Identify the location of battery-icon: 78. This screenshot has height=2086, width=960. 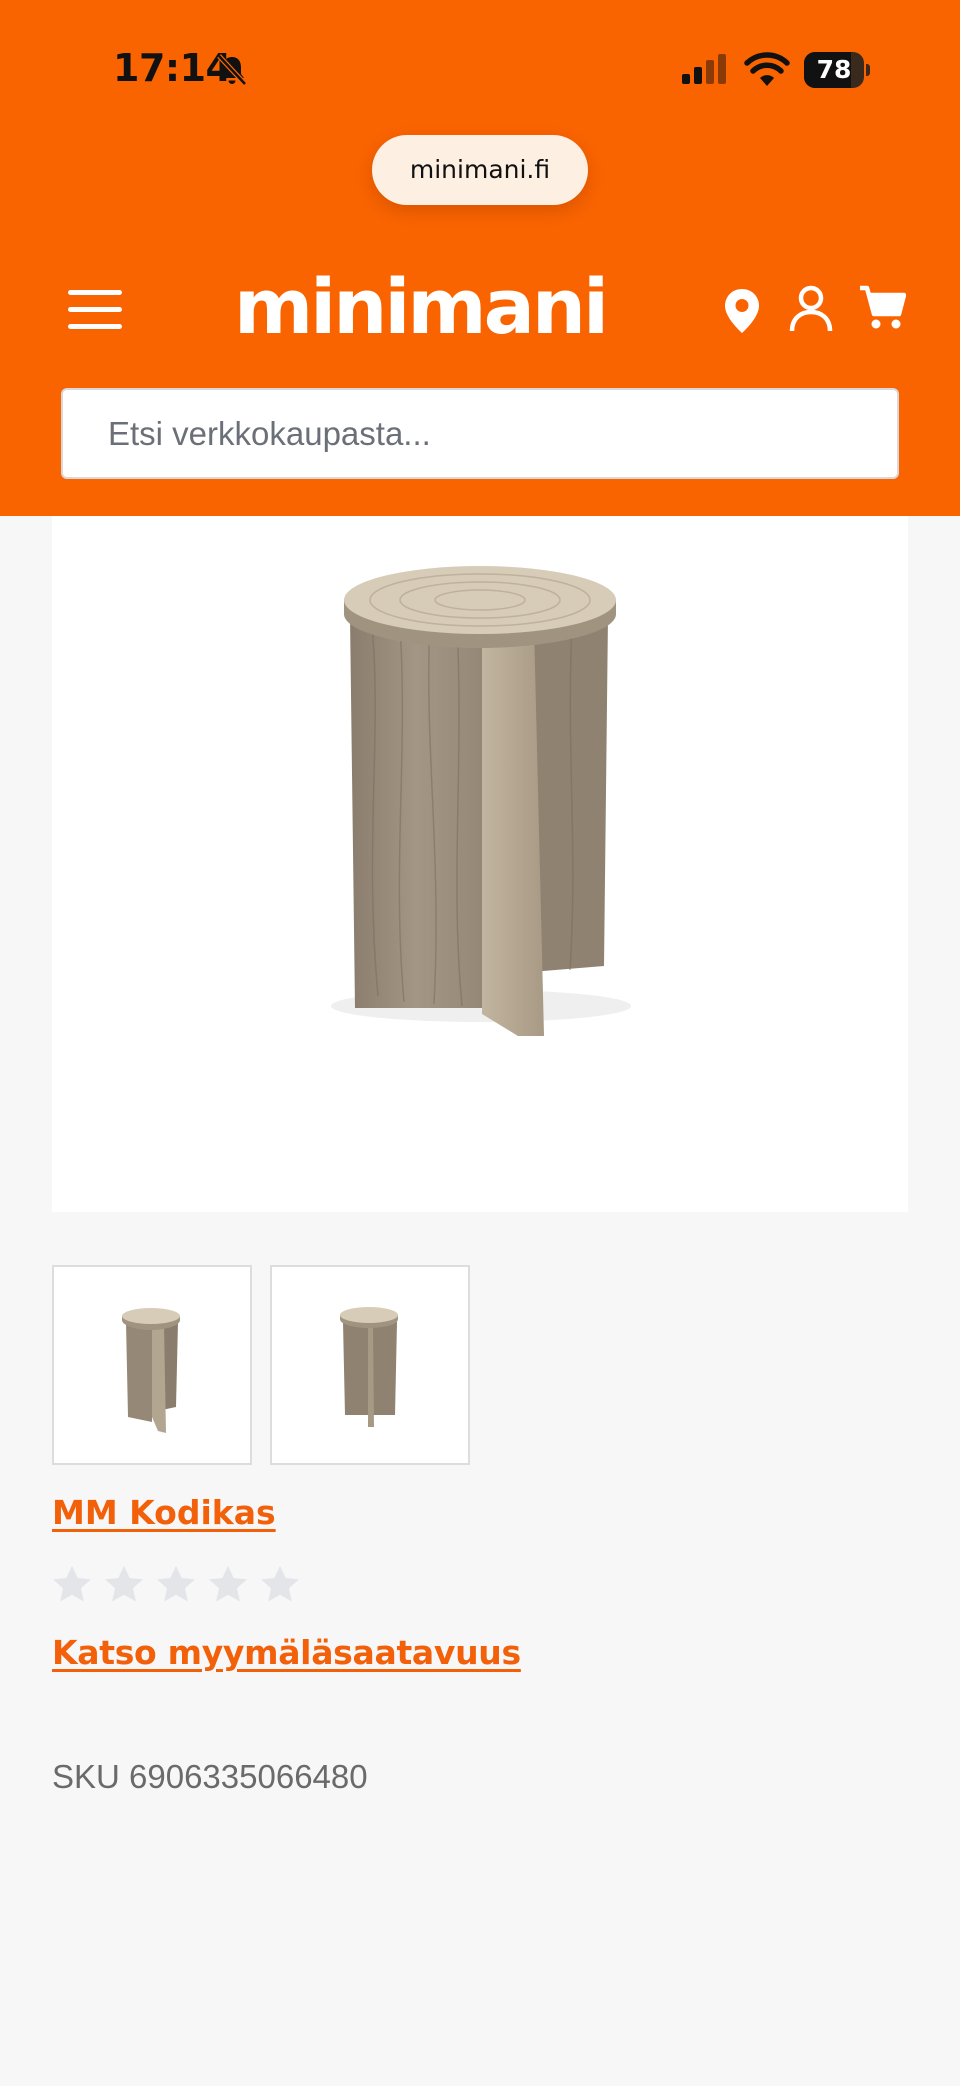
(837, 70).